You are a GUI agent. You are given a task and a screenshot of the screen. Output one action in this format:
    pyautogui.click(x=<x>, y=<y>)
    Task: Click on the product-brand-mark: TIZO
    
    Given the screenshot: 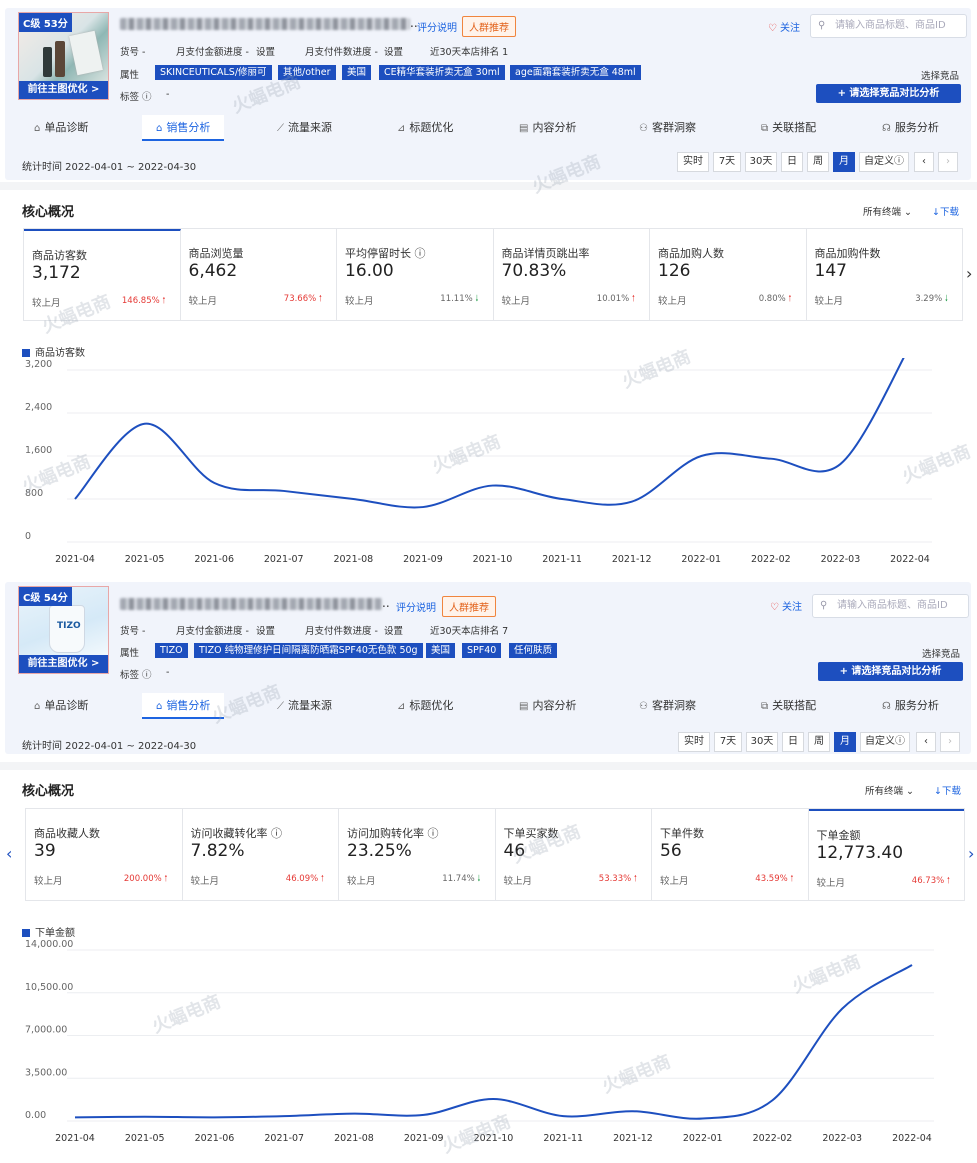 What is the action you would take?
    pyautogui.click(x=69, y=626)
    